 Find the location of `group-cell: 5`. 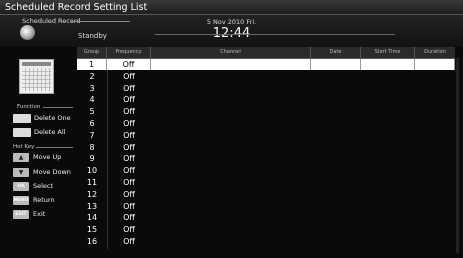

group-cell: 5 is located at coordinates (92, 112).